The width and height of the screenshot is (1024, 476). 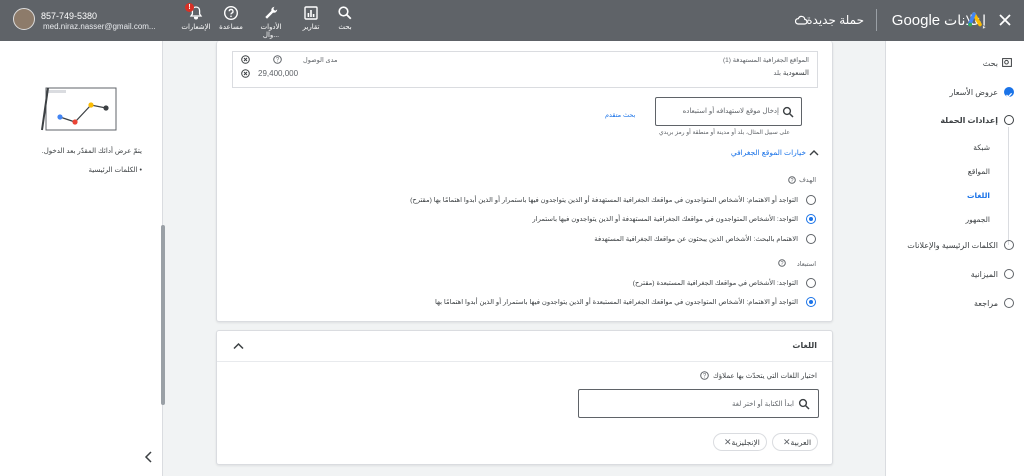 I want to click on nav-search: بحث, so click(x=990, y=63).